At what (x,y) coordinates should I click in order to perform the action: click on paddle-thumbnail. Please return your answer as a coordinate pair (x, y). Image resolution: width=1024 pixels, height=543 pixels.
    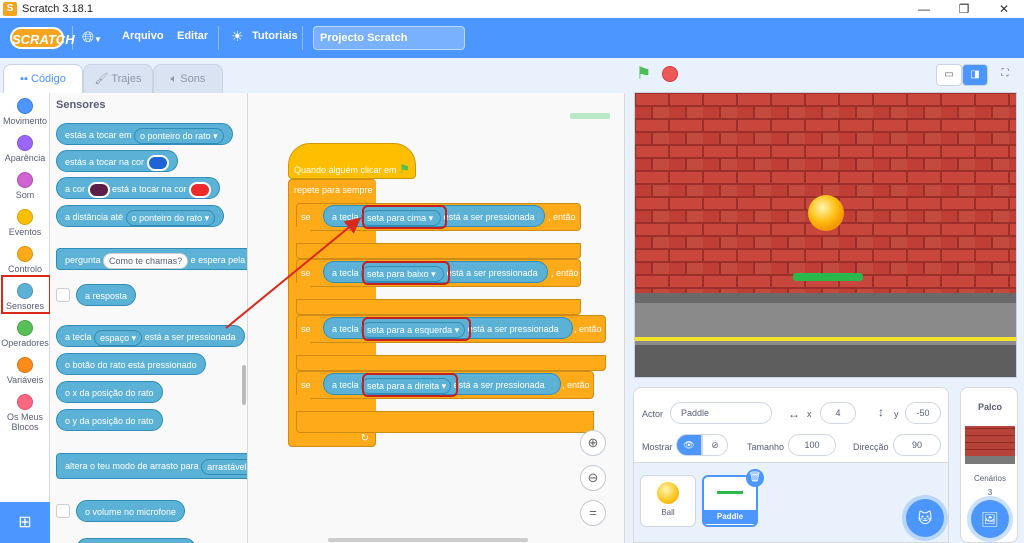
    Looking at the image, I should click on (730, 492).